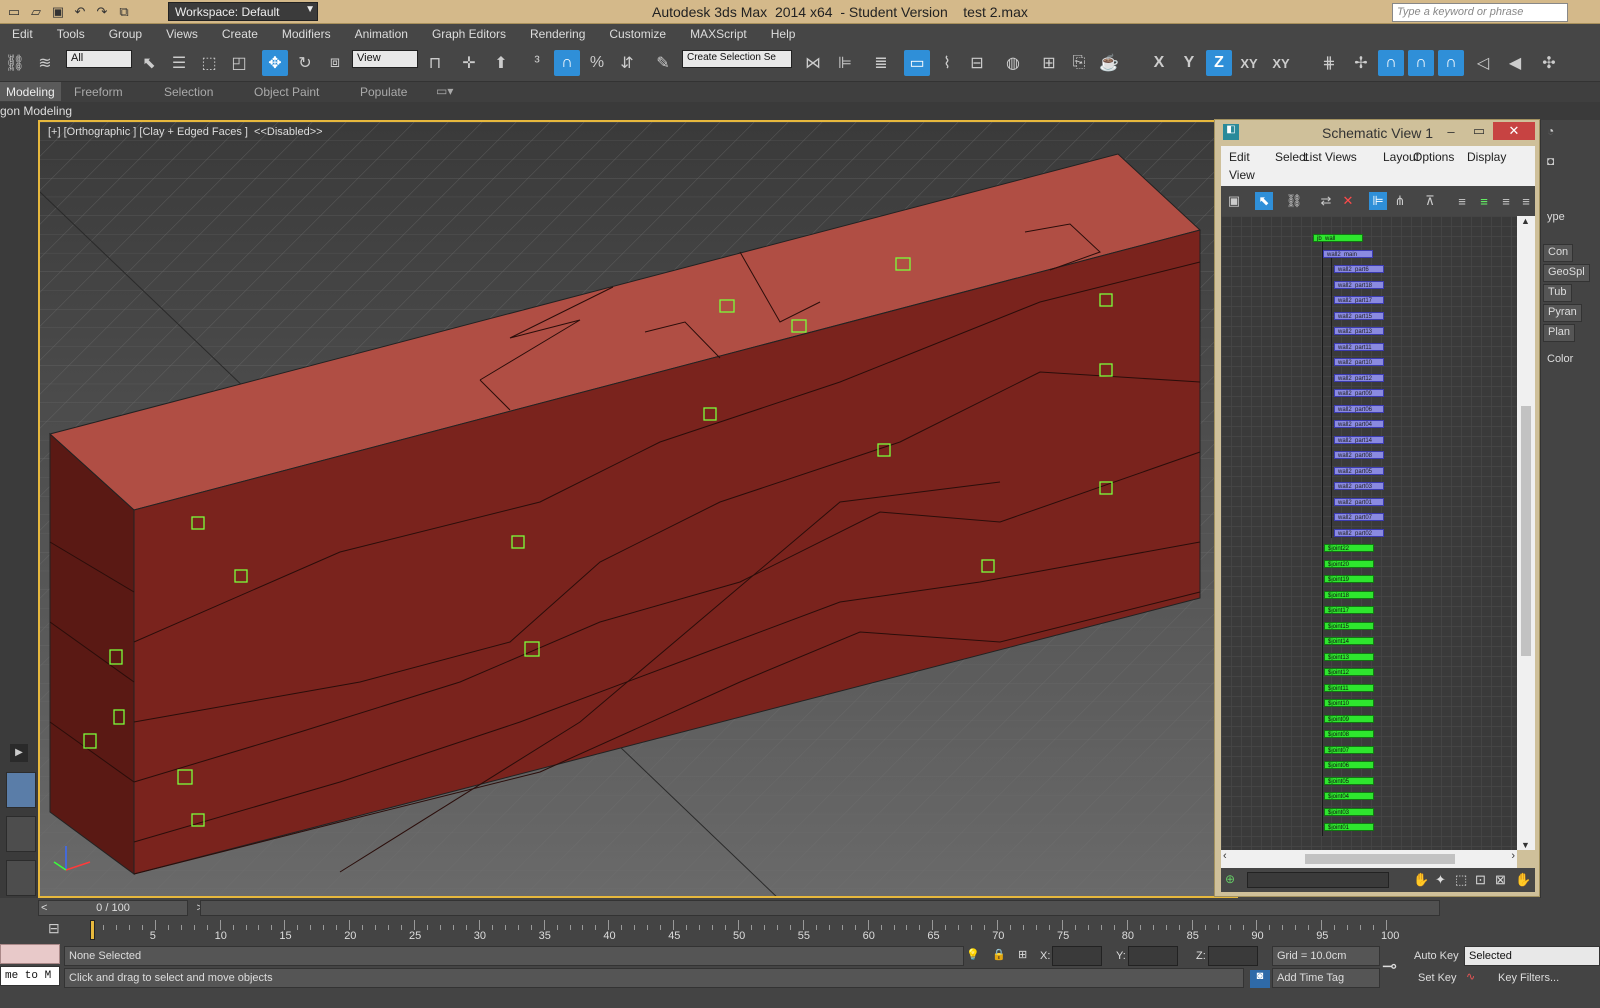 This screenshot has height=1008, width=1600. Describe the element at coordinates (30, 91) in the screenshot. I see `tab-modeling: Modeling` at that location.